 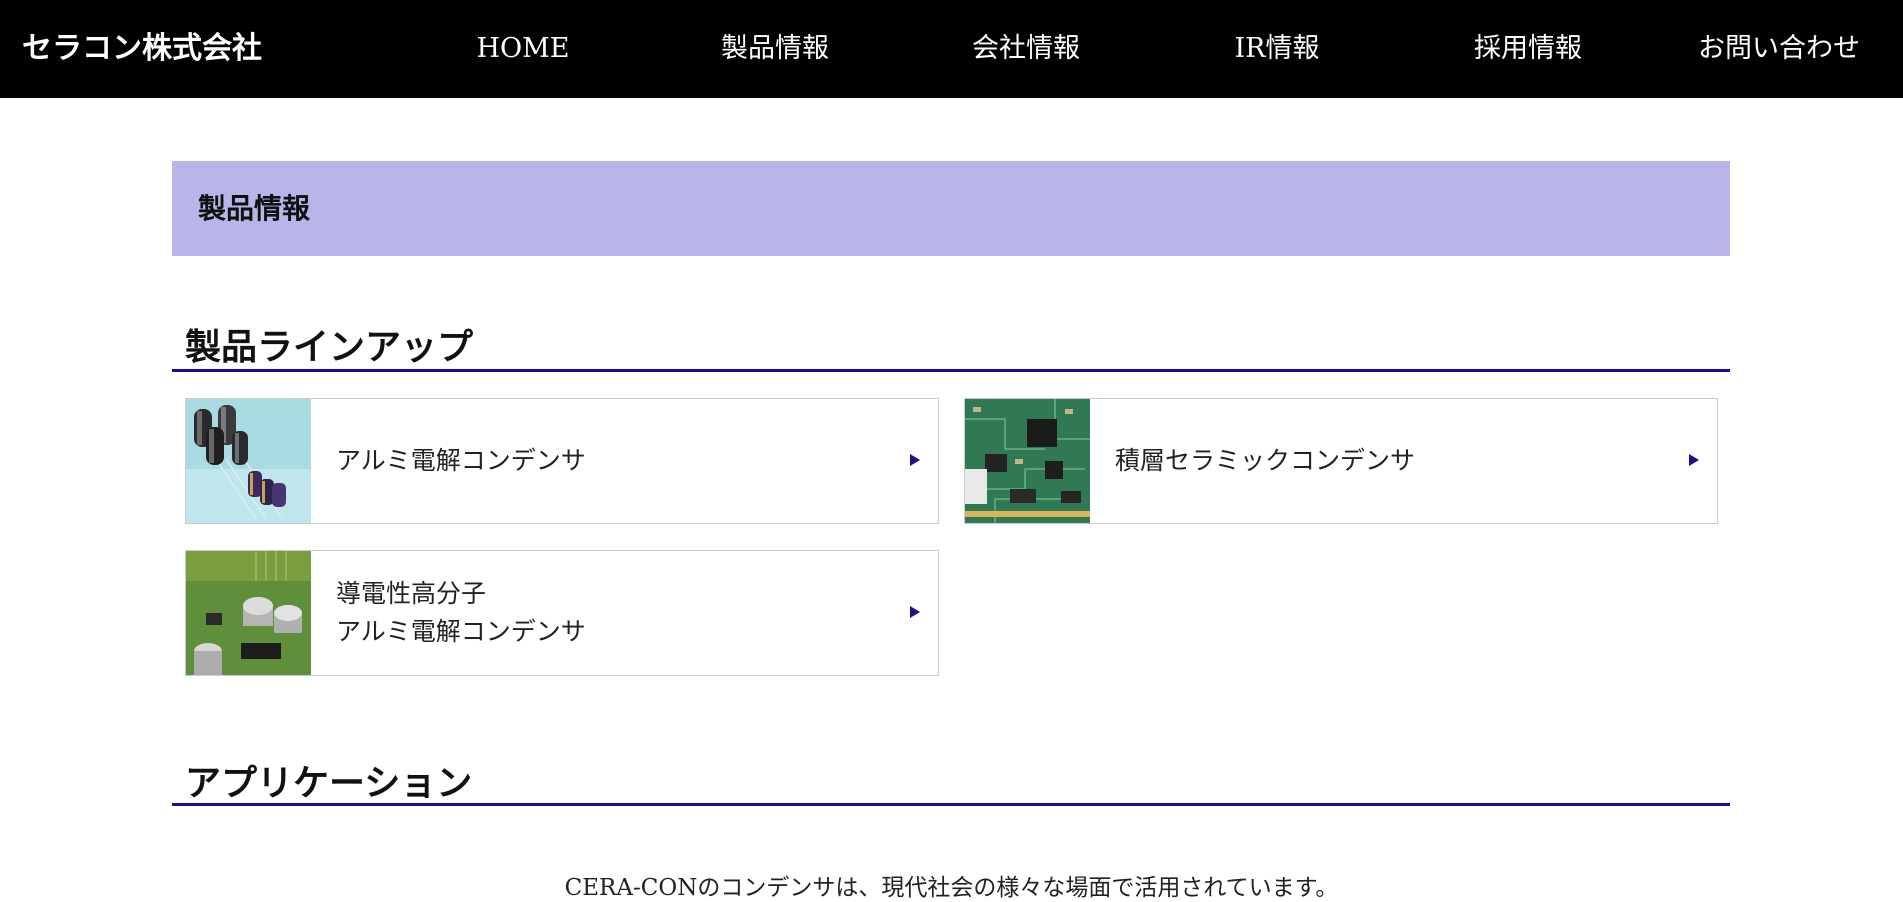 I want to click on product-label: 導電性高分子 アルミ電解コンデンサ, so click(x=461, y=613).